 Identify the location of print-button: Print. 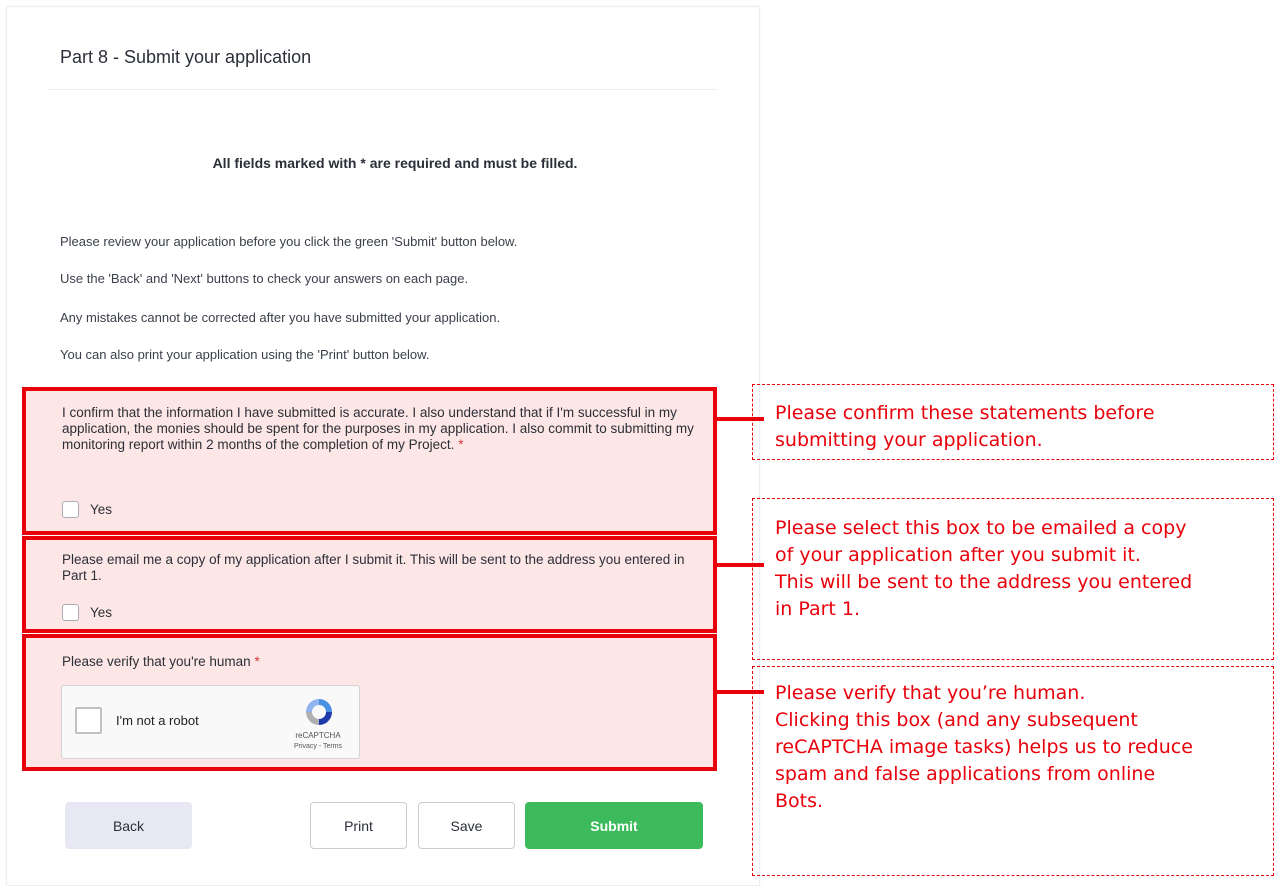
(358, 825).